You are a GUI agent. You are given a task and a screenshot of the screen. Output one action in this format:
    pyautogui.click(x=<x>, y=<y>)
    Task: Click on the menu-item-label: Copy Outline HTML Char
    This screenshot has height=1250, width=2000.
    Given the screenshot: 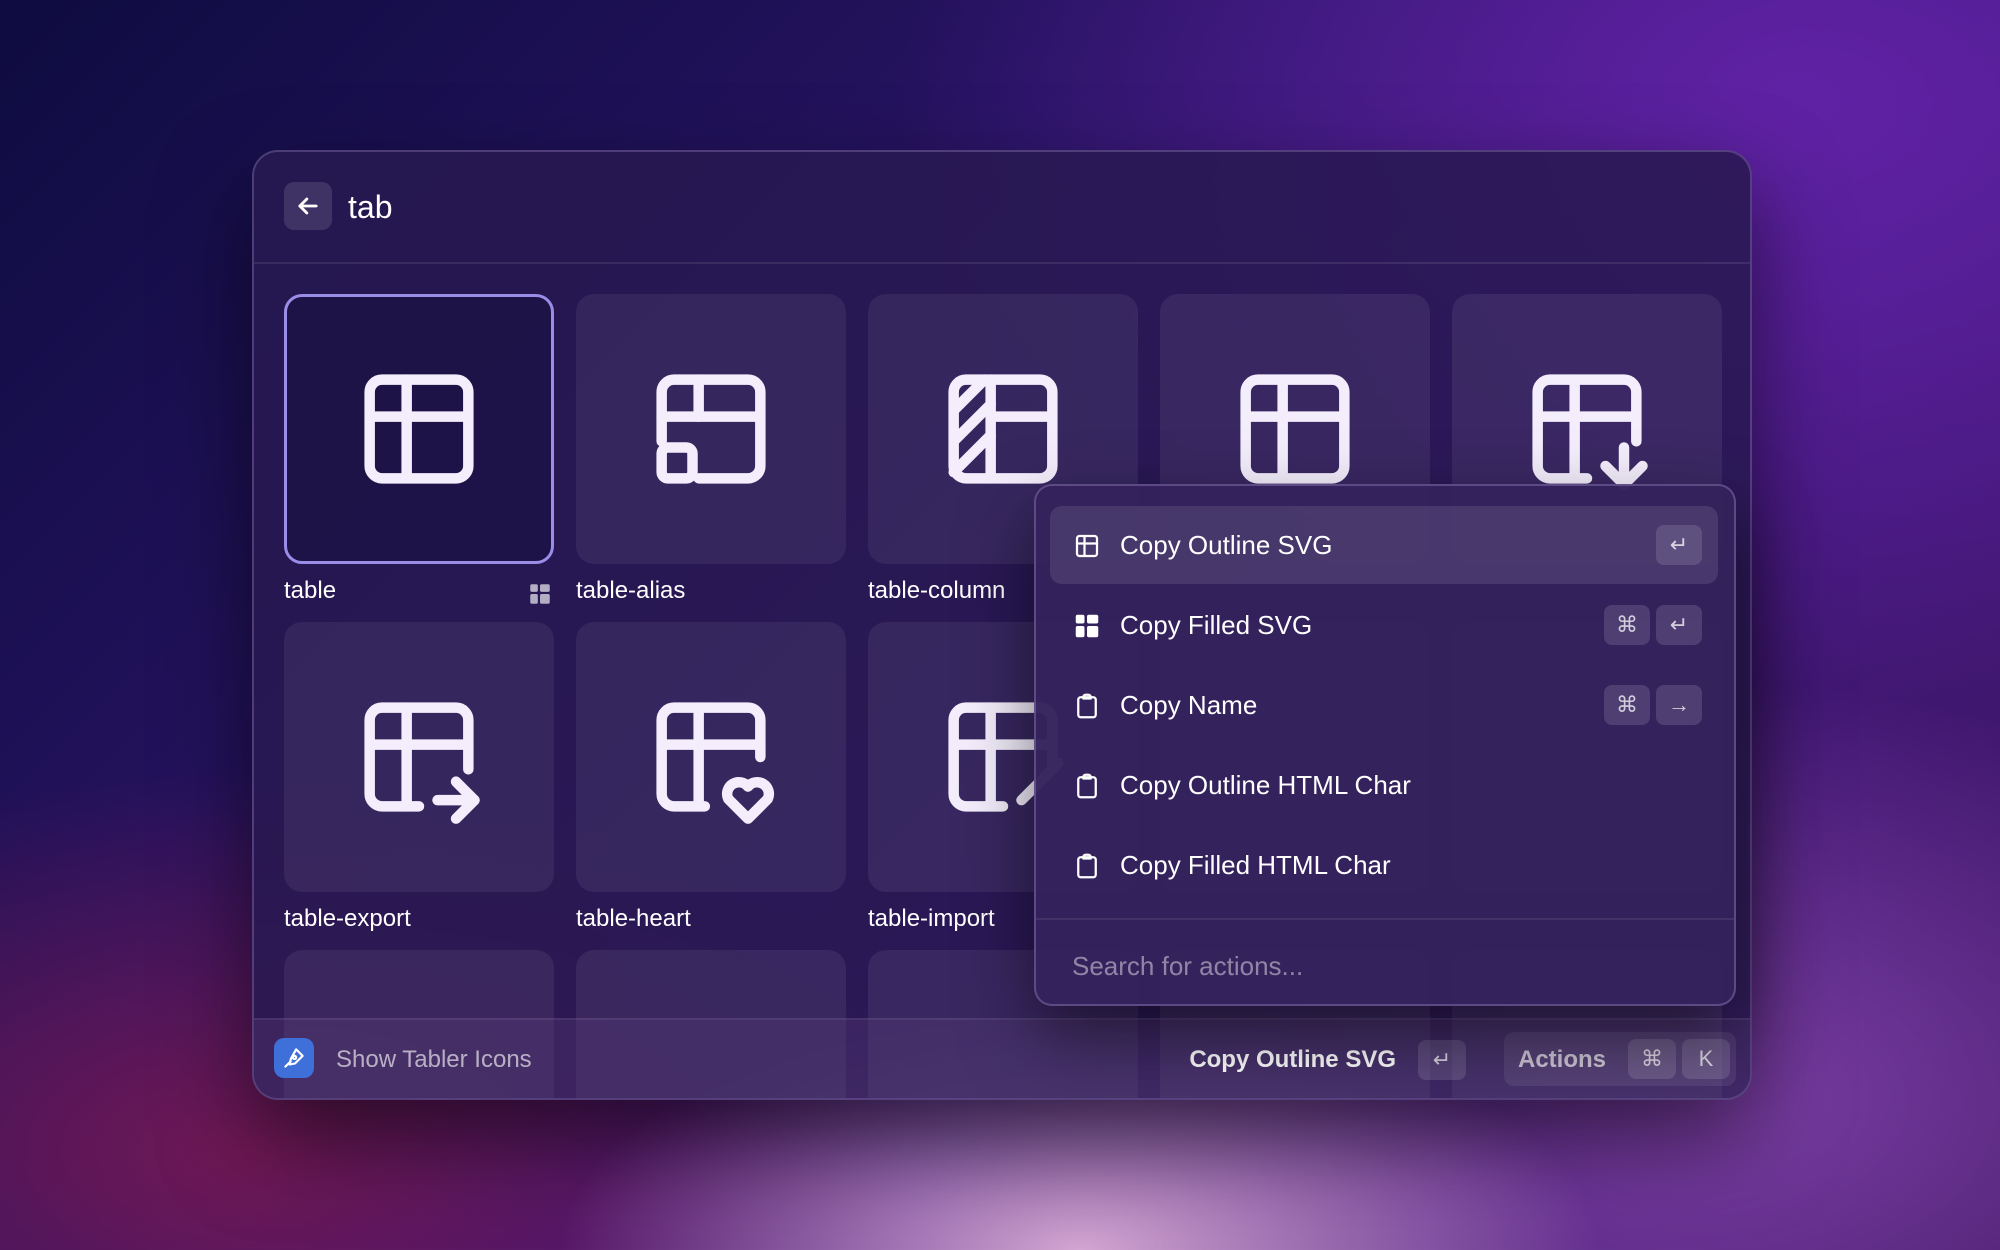 What is the action you would take?
    pyautogui.click(x=1265, y=785)
    